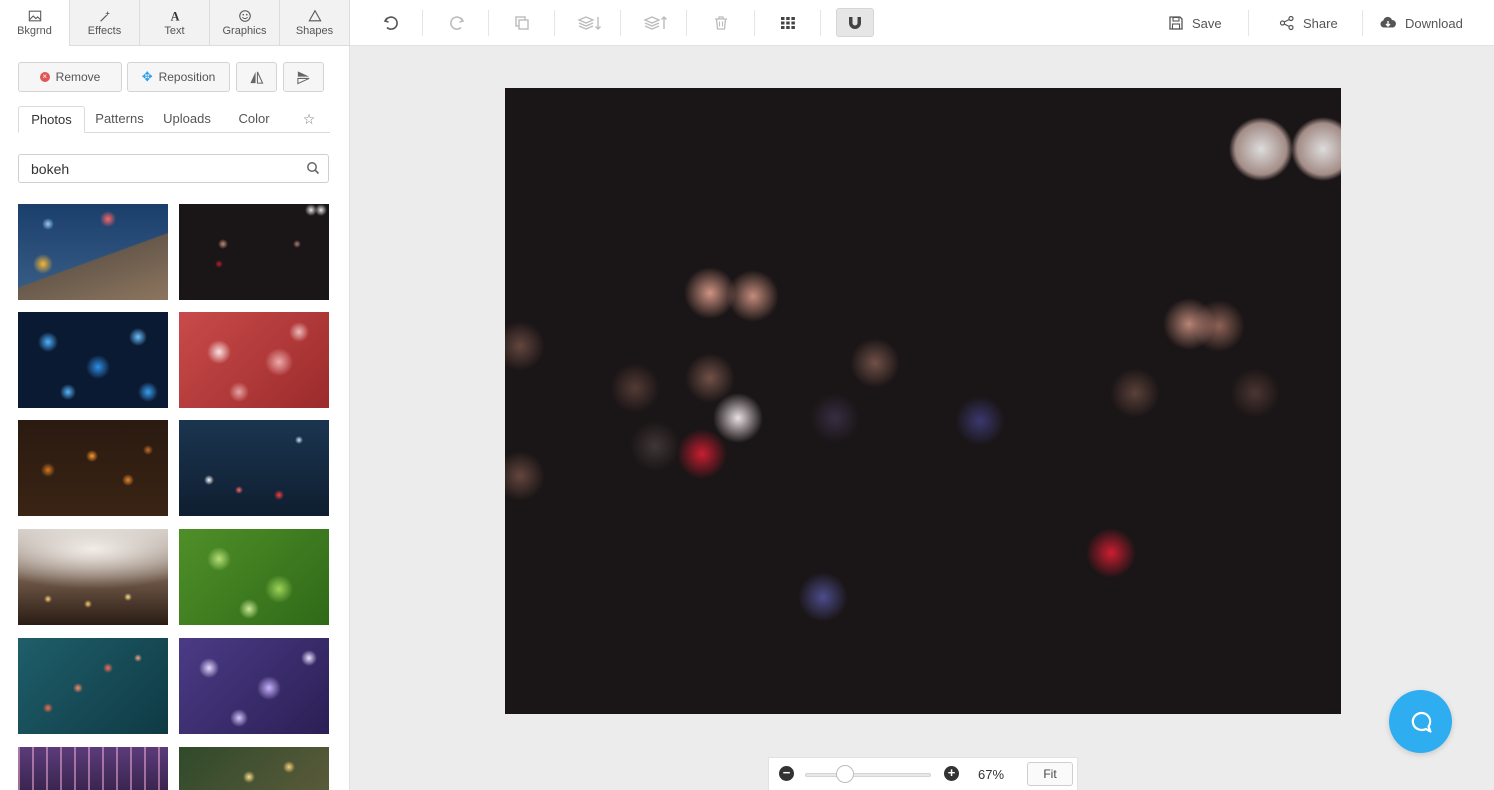 This screenshot has width=1494, height=790. I want to click on tab-uploads: Uploads, so click(187, 119).